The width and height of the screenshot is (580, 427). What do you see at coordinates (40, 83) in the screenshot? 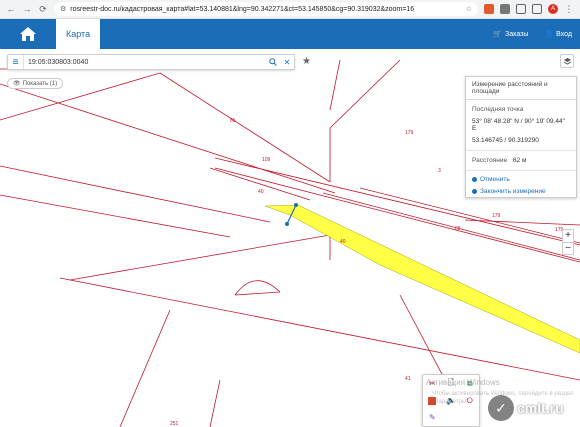
I see `show-results-label: Показать (1)` at bounding box center [40, 83].